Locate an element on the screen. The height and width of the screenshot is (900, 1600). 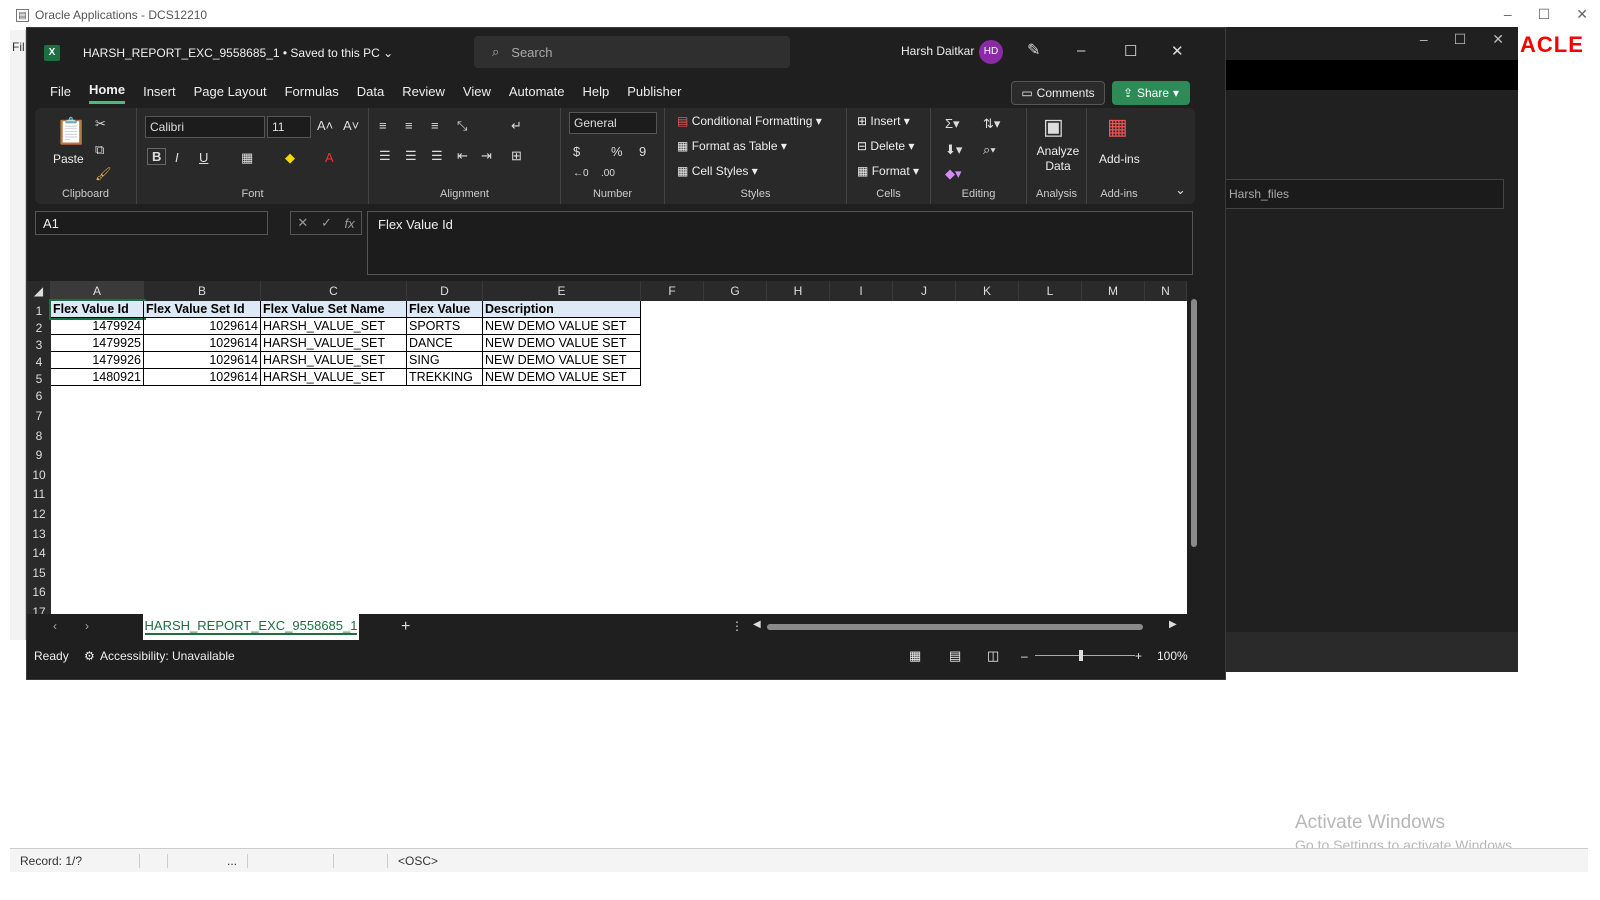
table-header-cell: Flex Value Set Name is located at coordinates (334, 309).